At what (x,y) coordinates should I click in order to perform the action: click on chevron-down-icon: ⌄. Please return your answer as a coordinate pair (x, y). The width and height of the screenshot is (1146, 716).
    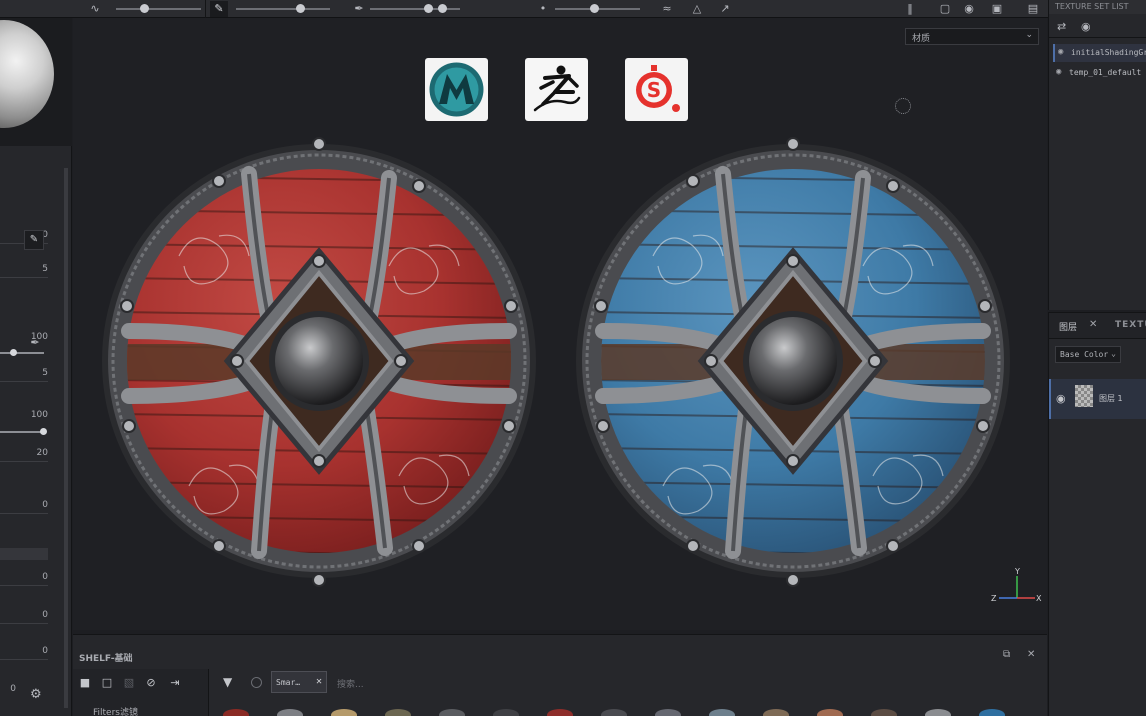
    Looking at the image, I should click on (1113, 353).